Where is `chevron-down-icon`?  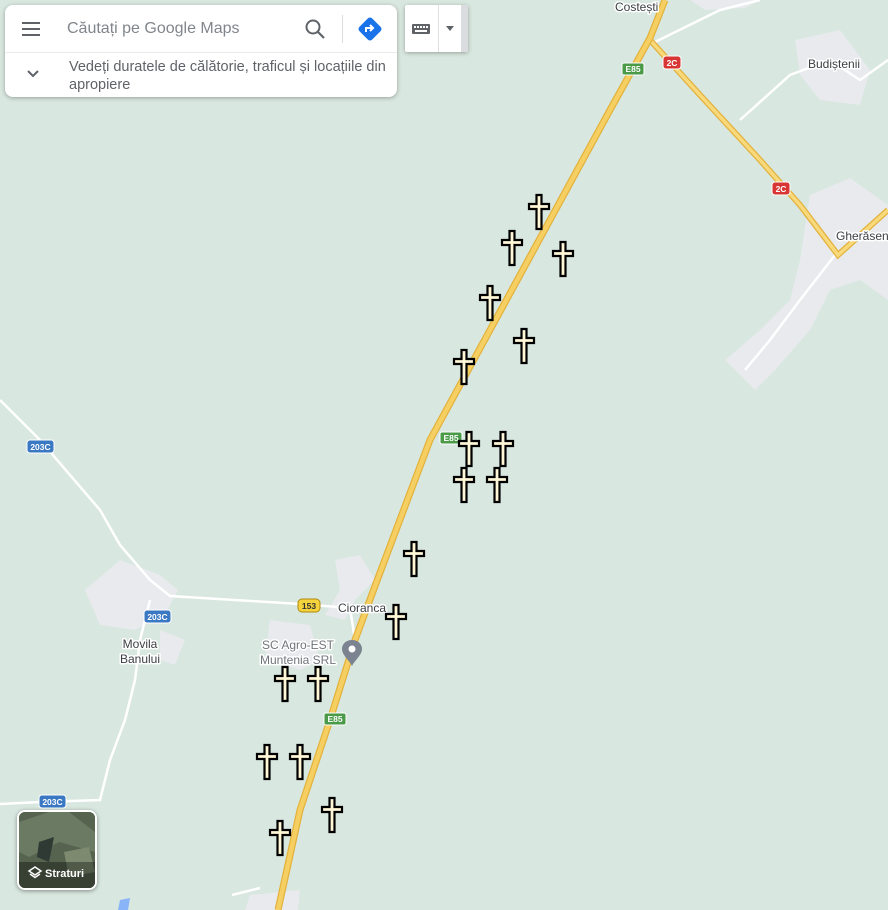 chevron-down-icon is located at coordinates (33, 74).